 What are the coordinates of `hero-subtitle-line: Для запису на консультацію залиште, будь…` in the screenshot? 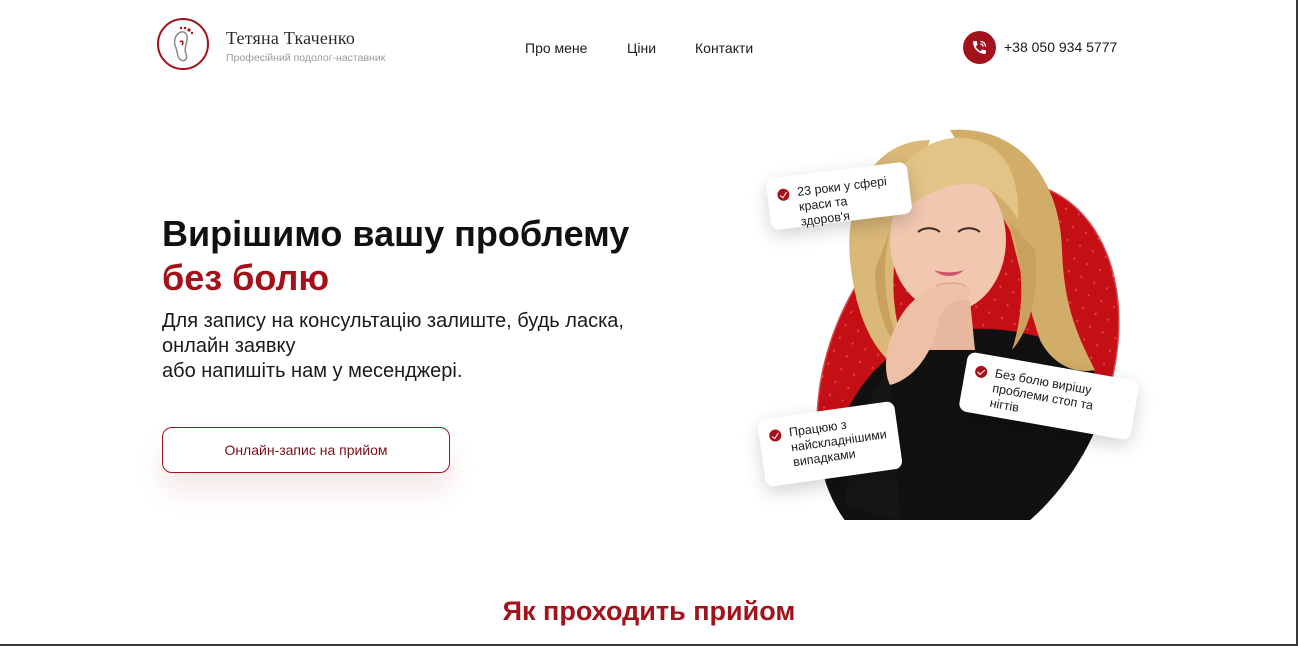 It's located at (393, 321).